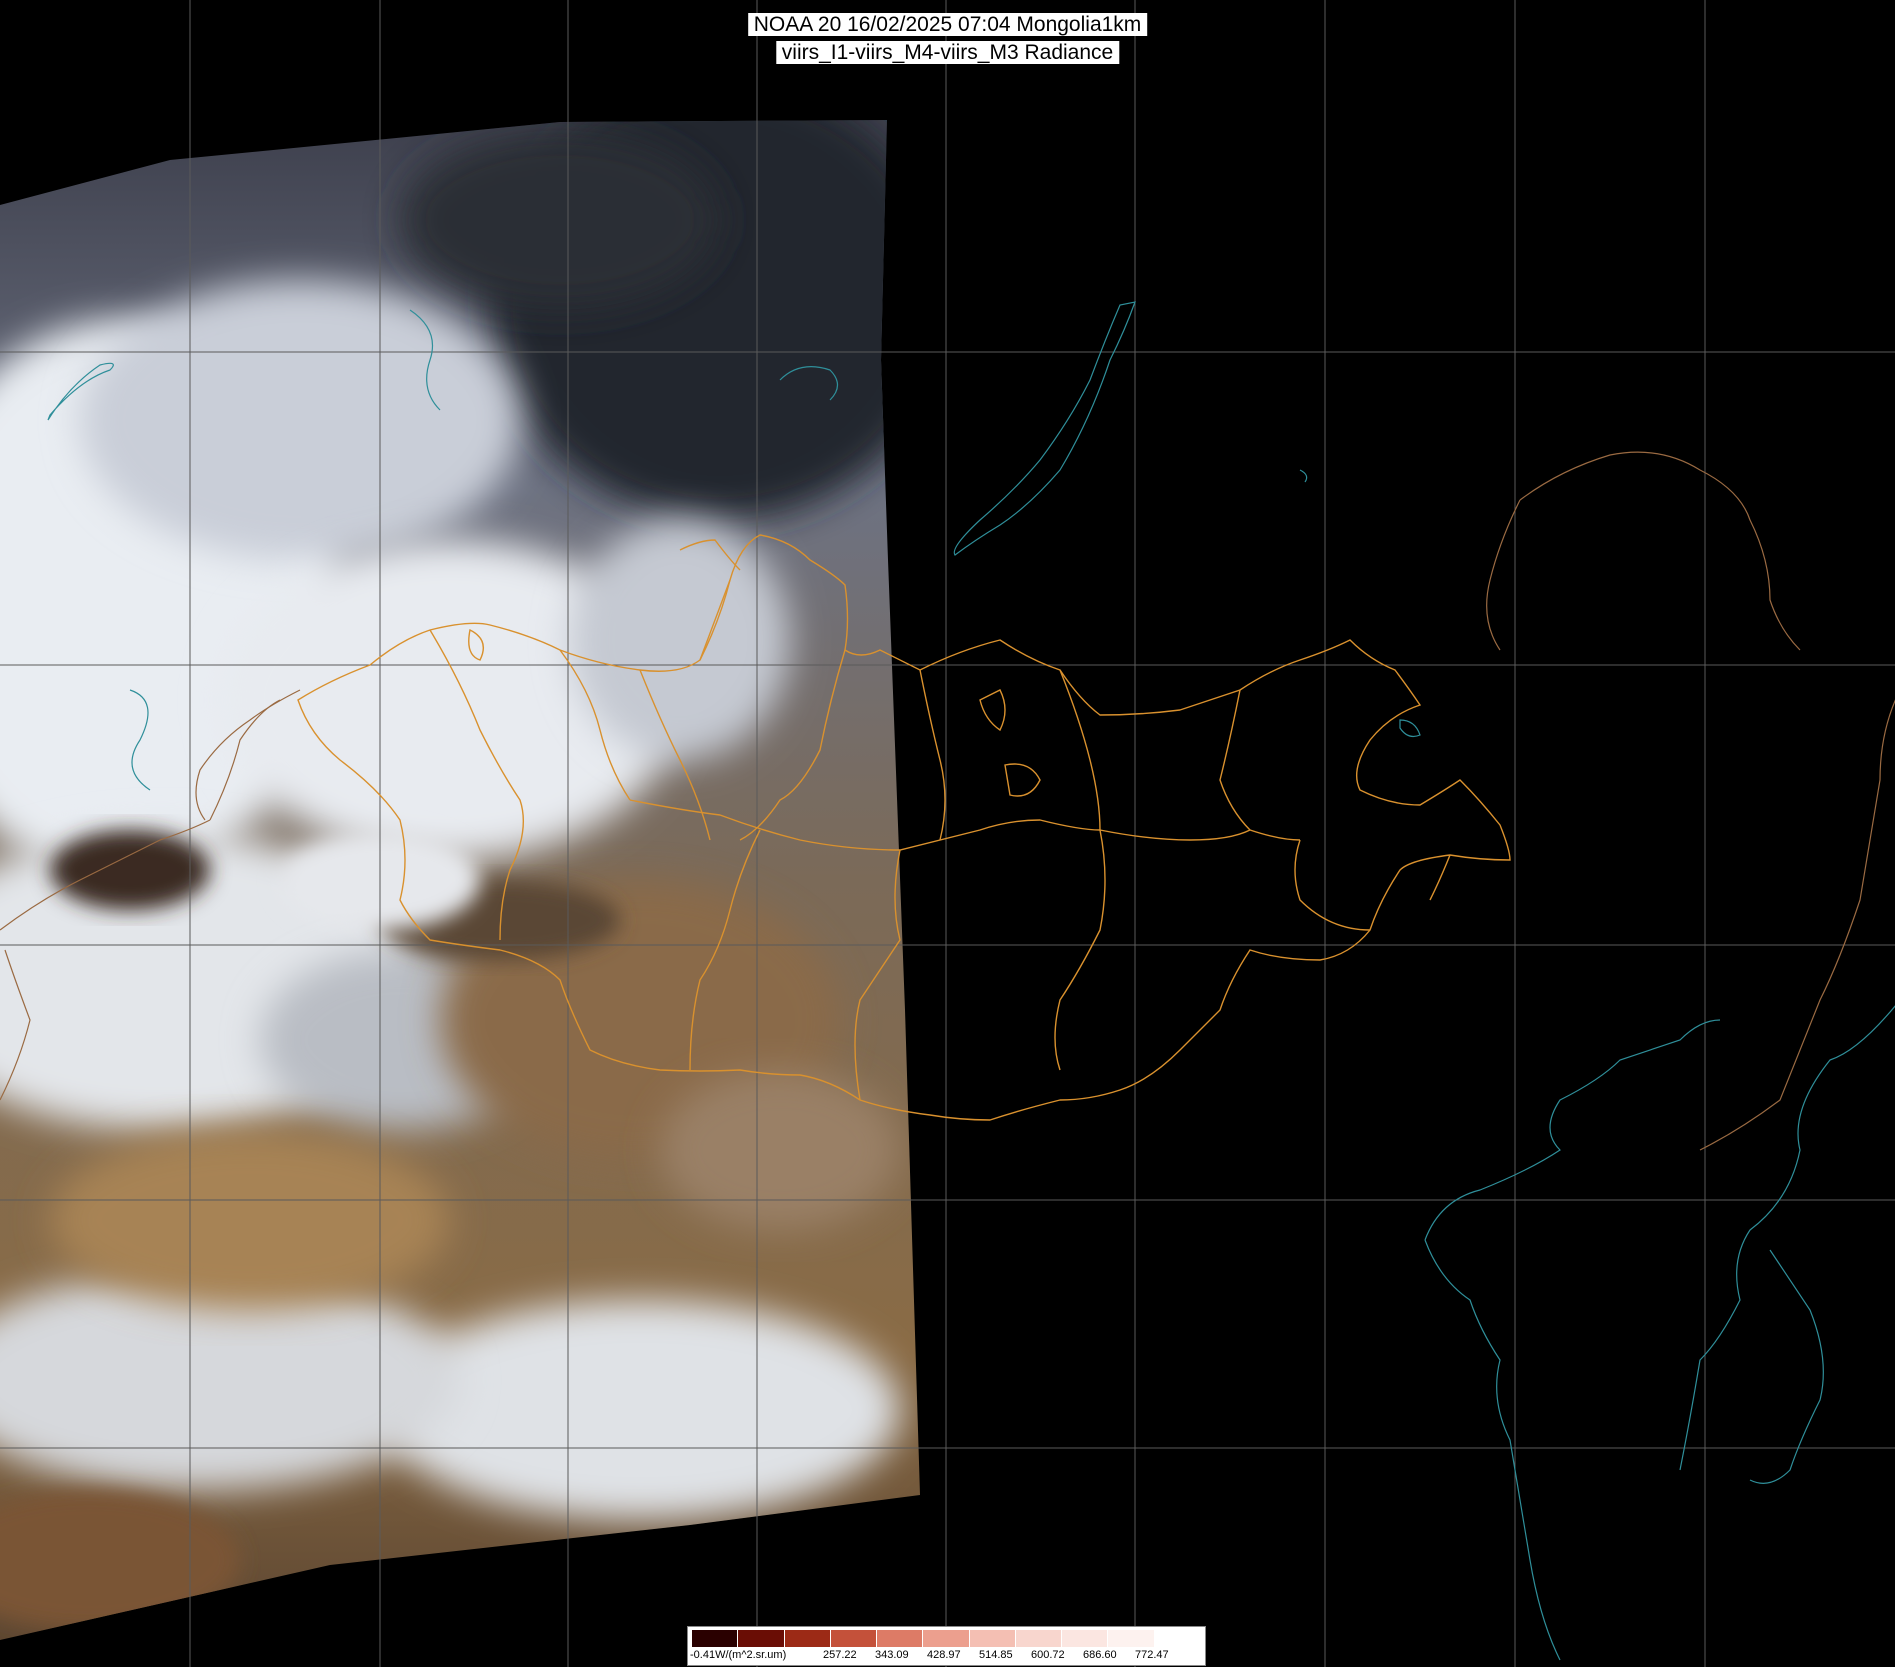  What do you see at coordinates (840, 1655) in the screenshot?
I see `colorbar-tick-label: 257.22` at bounding box center [840, 1655].